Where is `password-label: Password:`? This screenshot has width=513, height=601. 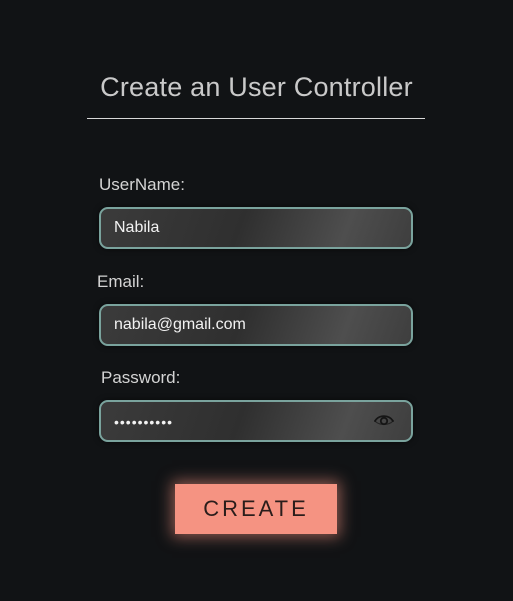 password-label: Password: is located at coordinates (141, 377).